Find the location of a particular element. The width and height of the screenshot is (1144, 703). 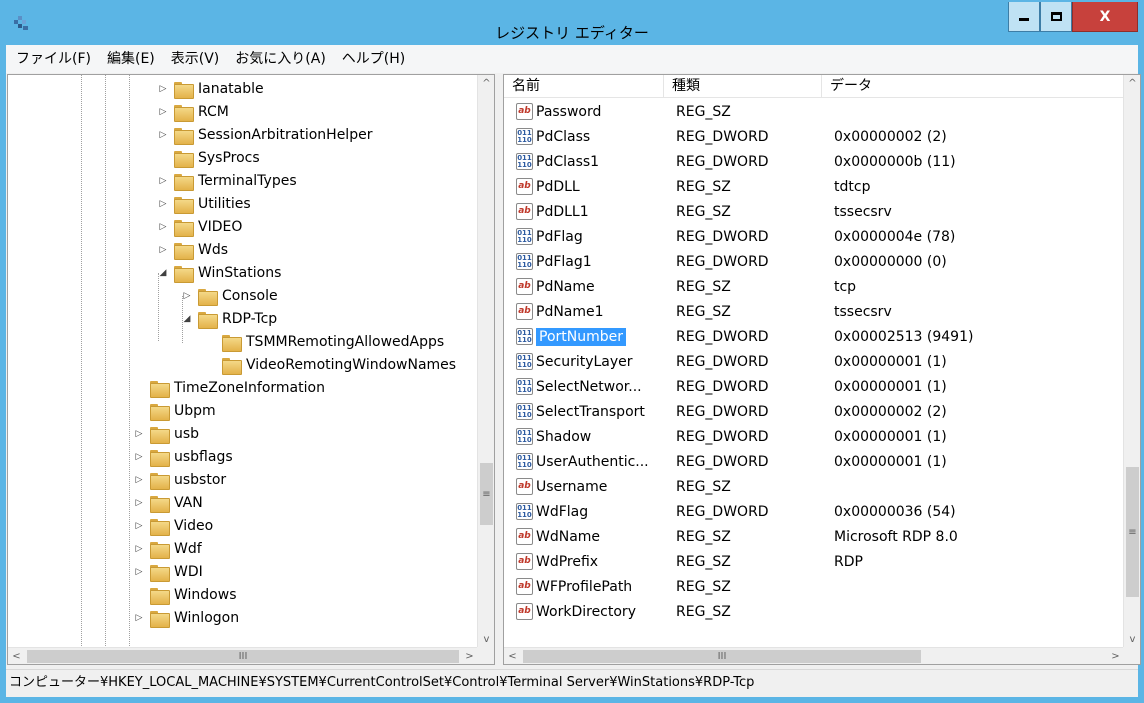

tree-node: ▷ usb is located at coordinates (165, 433).